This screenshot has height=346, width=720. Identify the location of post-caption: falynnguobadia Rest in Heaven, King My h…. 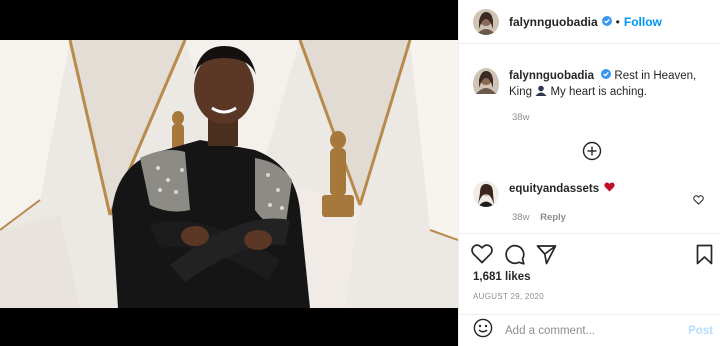
(591, 84).